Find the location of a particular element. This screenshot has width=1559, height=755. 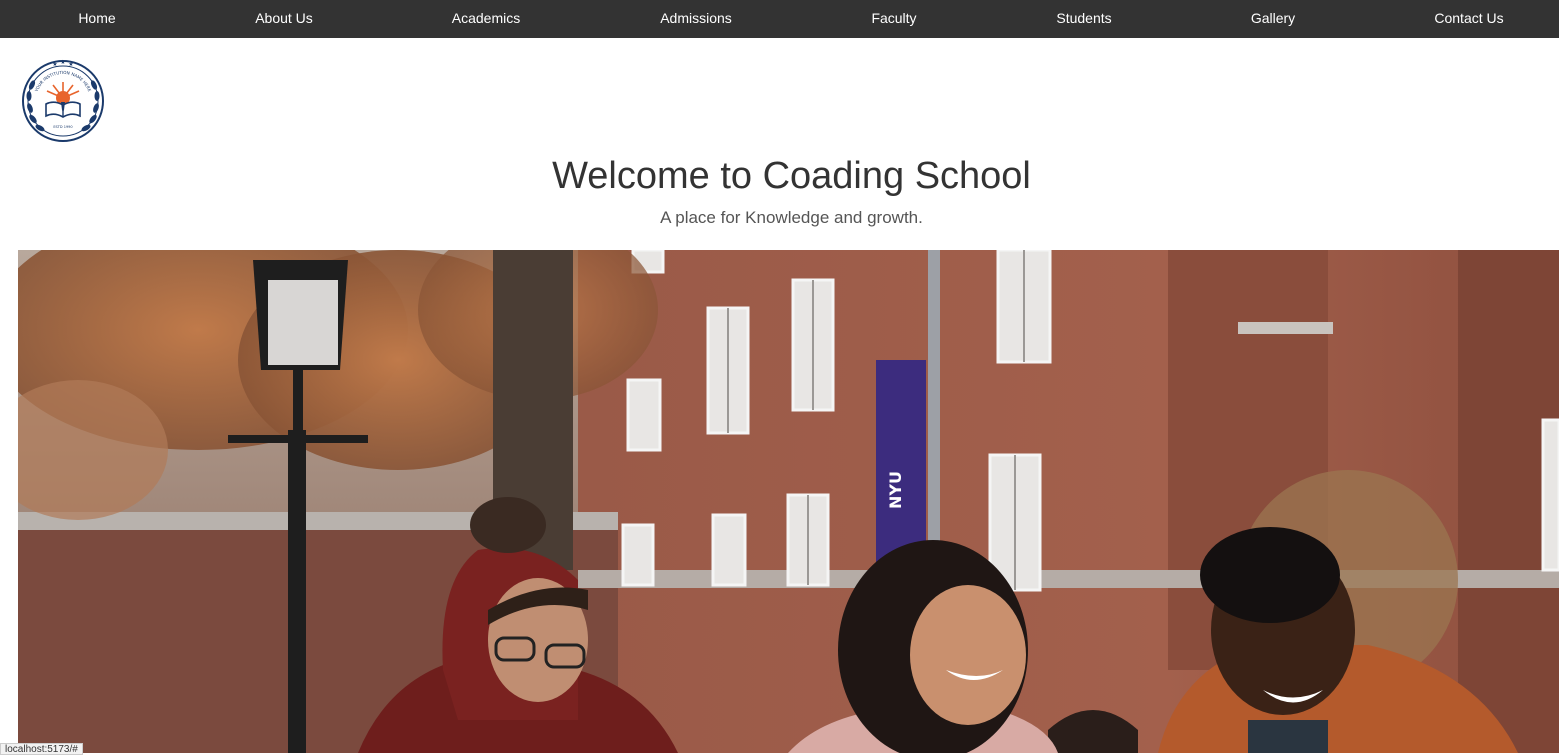

page-subtitle: A place for Knowledge and growth. is located at coordinates (791, 217).